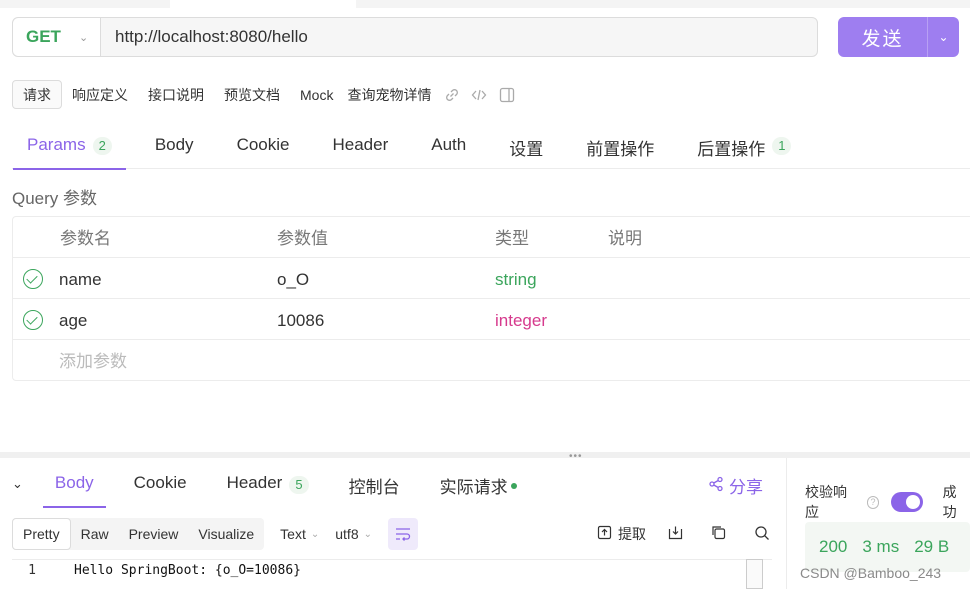 The height and width of the screenshot is (589, 970). Describe the element at coordinates (716, 486) in the screenshot. I see `share-icon` at that location.